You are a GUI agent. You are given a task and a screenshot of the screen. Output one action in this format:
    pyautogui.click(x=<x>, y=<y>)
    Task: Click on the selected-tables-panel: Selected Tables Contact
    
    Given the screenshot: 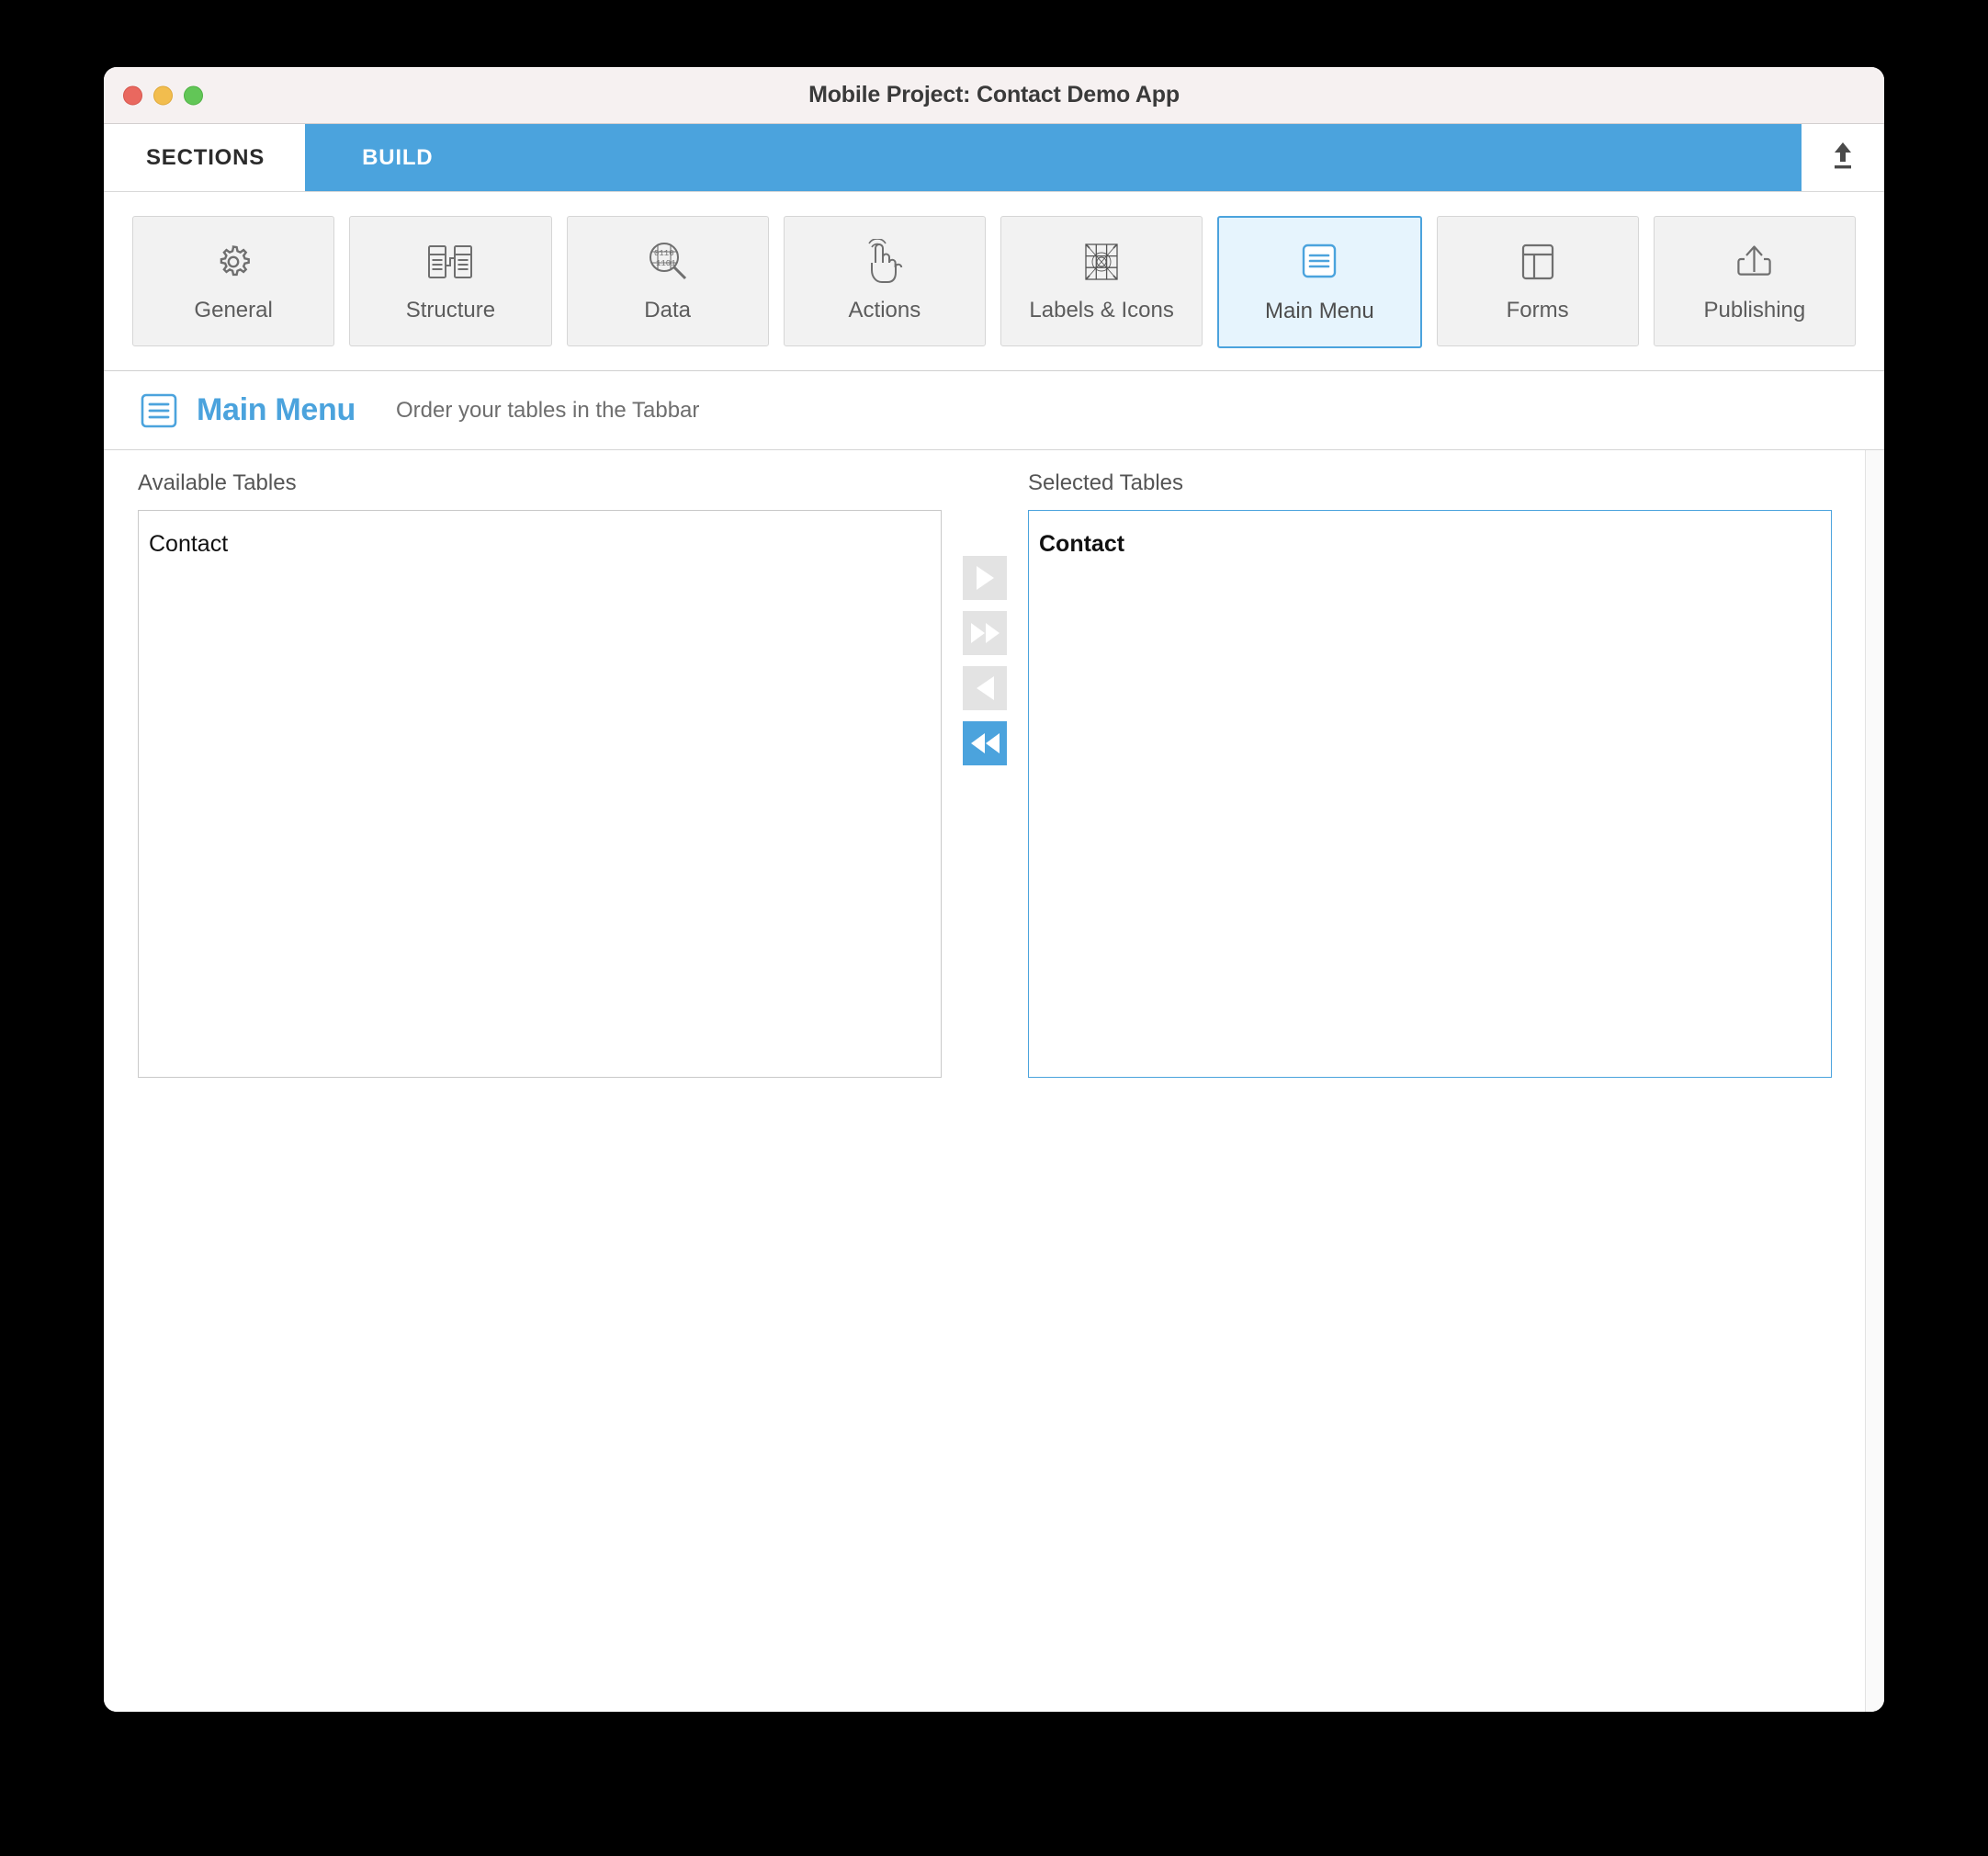 What is the action you would take?
    pyautogui.click(x=1430, y=774)
    